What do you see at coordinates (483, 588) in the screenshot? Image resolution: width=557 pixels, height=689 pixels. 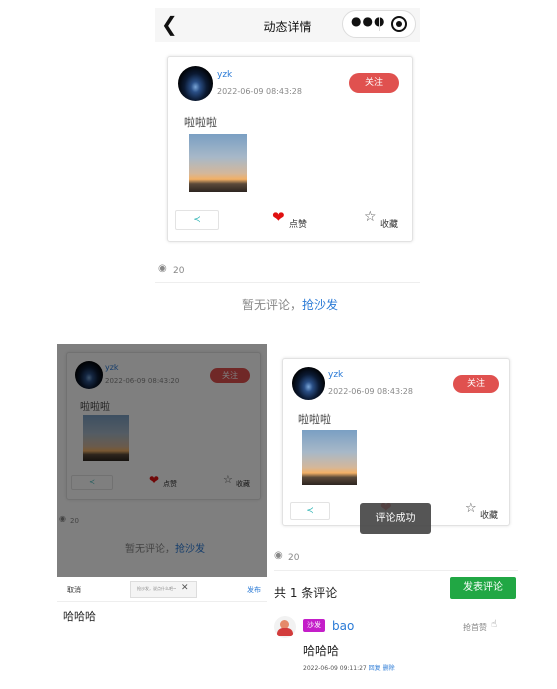 I see `post-comment-button: 发表评论` at bounding box center [483, 588].